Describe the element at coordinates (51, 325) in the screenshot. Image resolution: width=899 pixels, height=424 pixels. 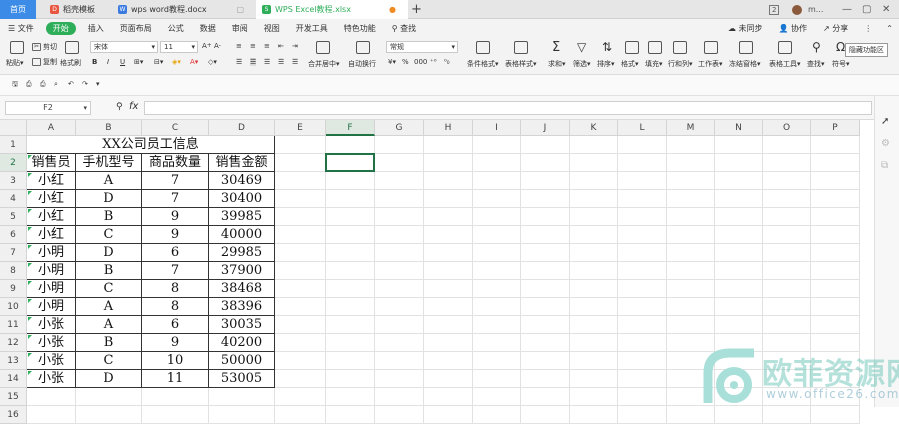
I see `data-cell: 小张` at that location.